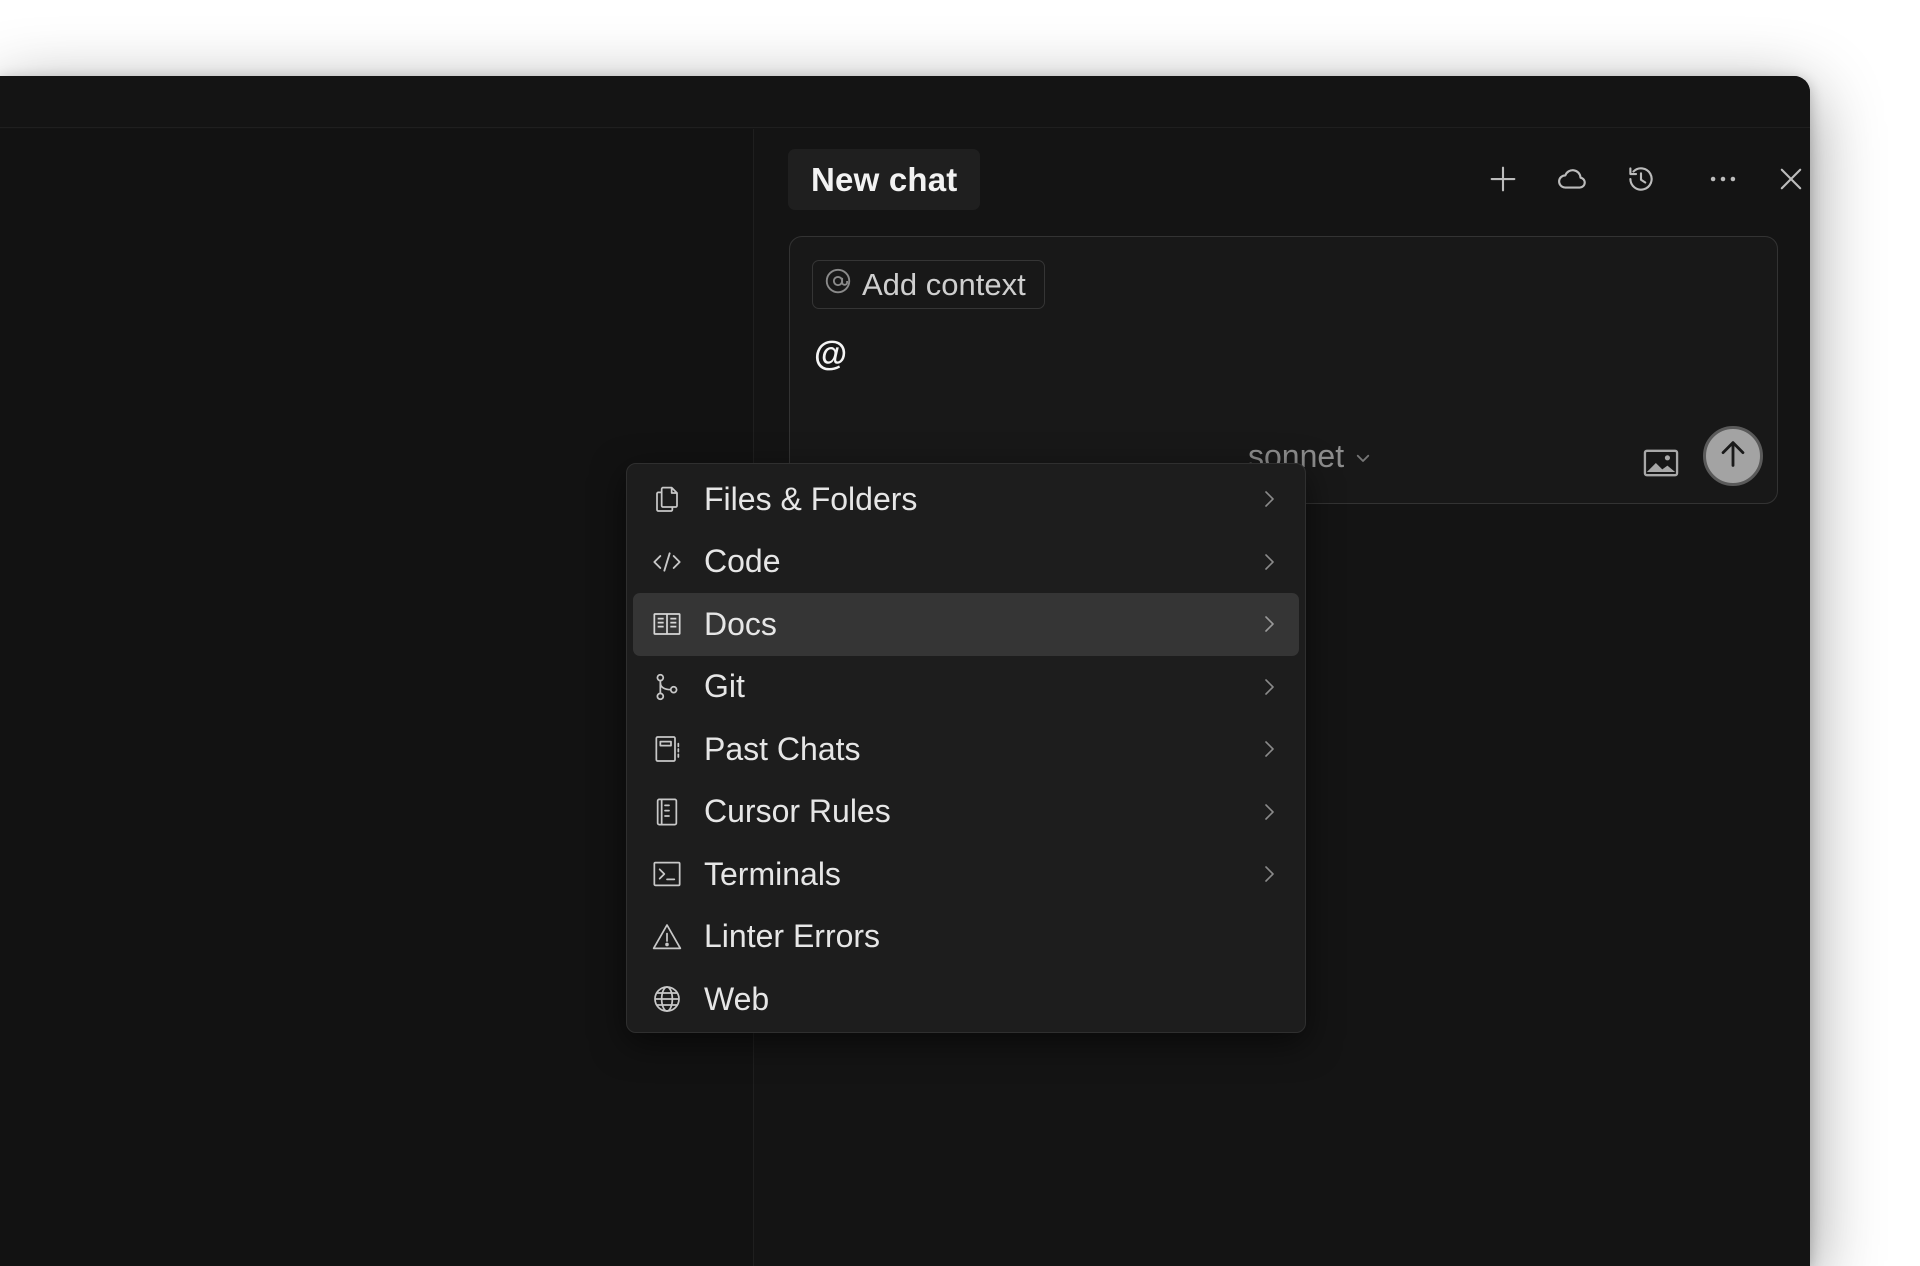 The image size is (1920, 1266). Describe the element at coordinates (667, 749) in the screenshot. I see `notebook-icon` at that location.